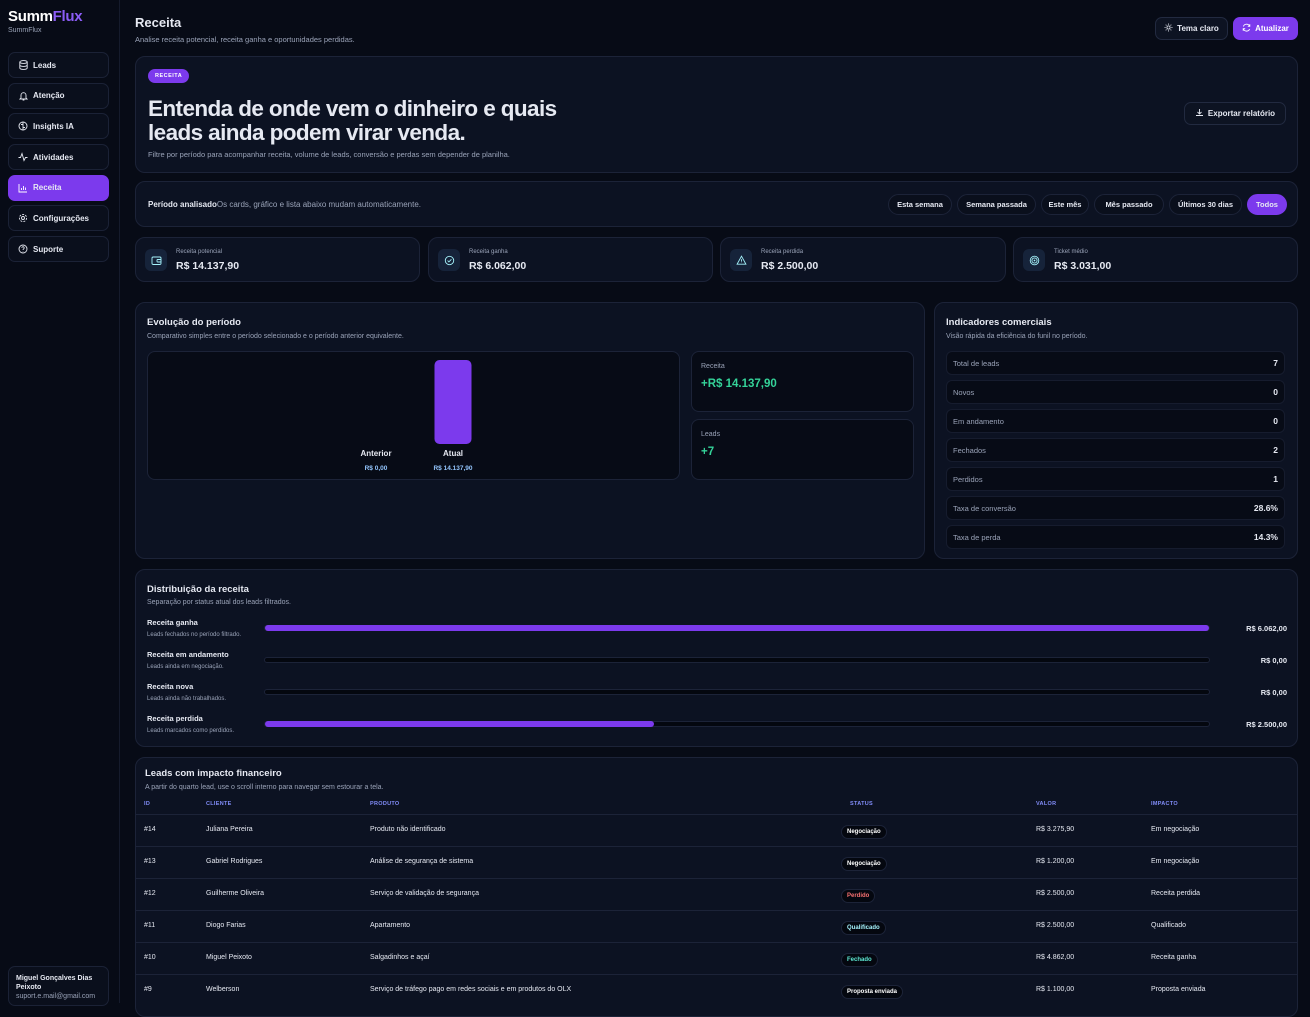  Describe the element at coordinates (48, 249) in the screenshot. I see `sidebar-item-label: Suporte` at that location.